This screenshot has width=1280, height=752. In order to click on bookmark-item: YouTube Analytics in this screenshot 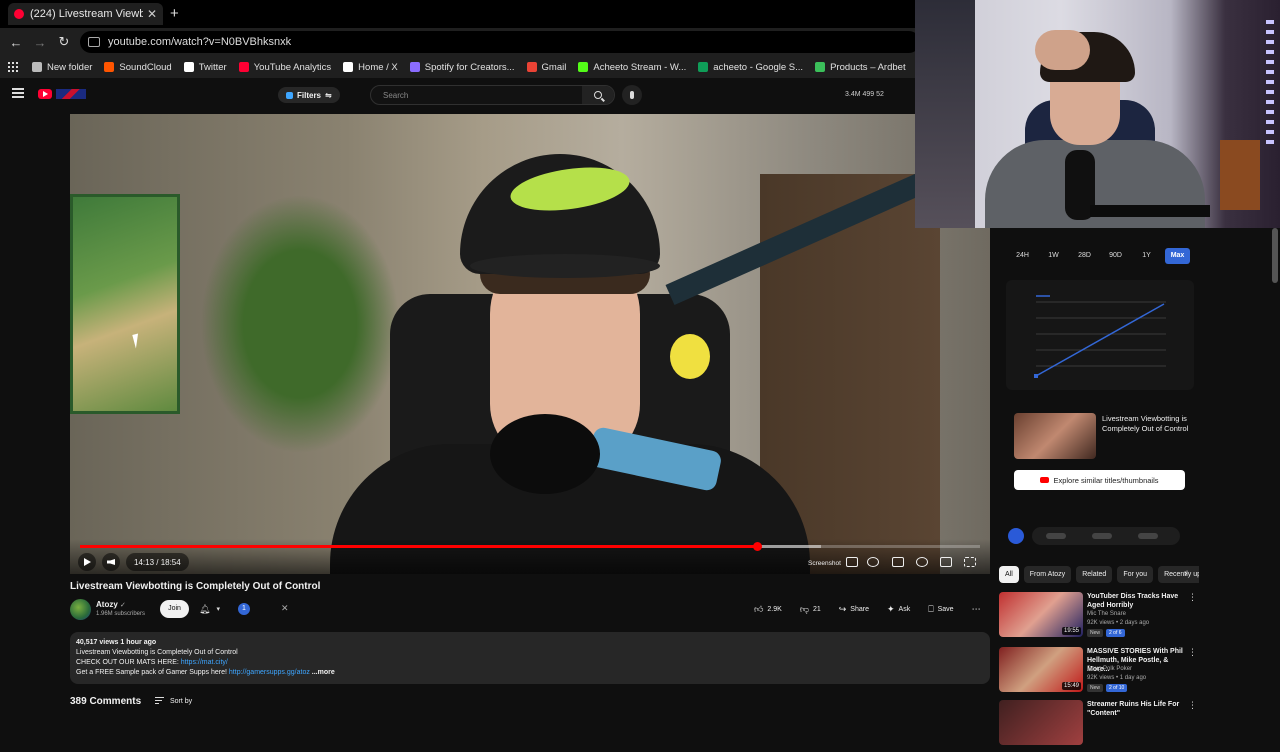, I will do `click(284, 67)`.